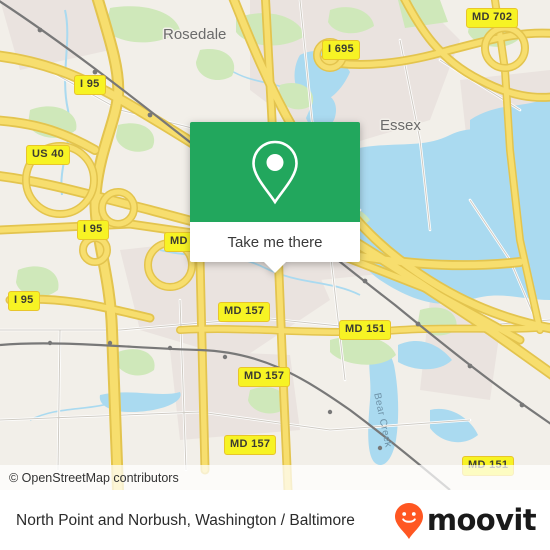  What do you see at coordinates (244, 312) in the screenshot?
I see `road-shield-md-157-a: MD 157` at bounding box center [244, 312].